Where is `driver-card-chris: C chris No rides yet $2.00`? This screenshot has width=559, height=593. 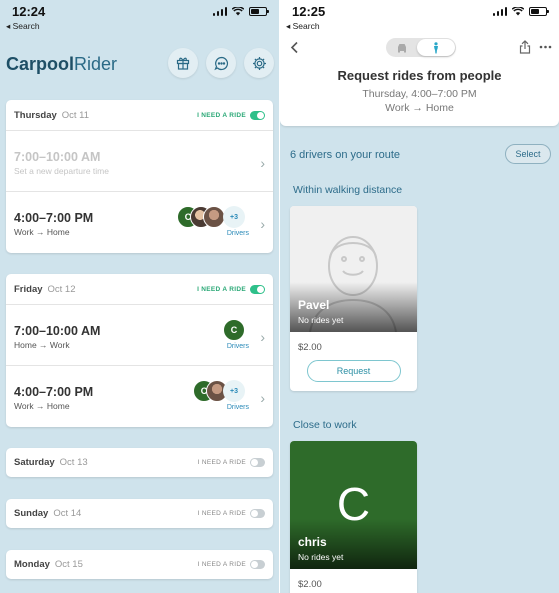
driver-card-chris: C chris No rides yet $2.00 is located at coordinates (353, 517).